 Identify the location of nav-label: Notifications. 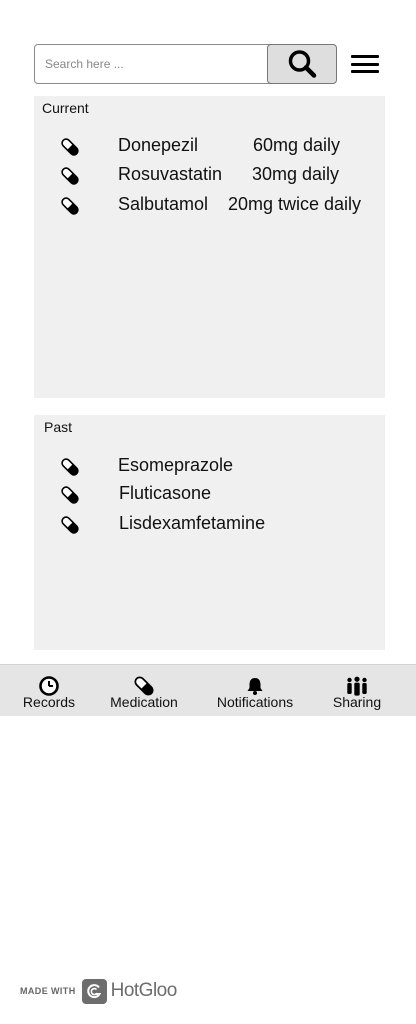
(255, 702).